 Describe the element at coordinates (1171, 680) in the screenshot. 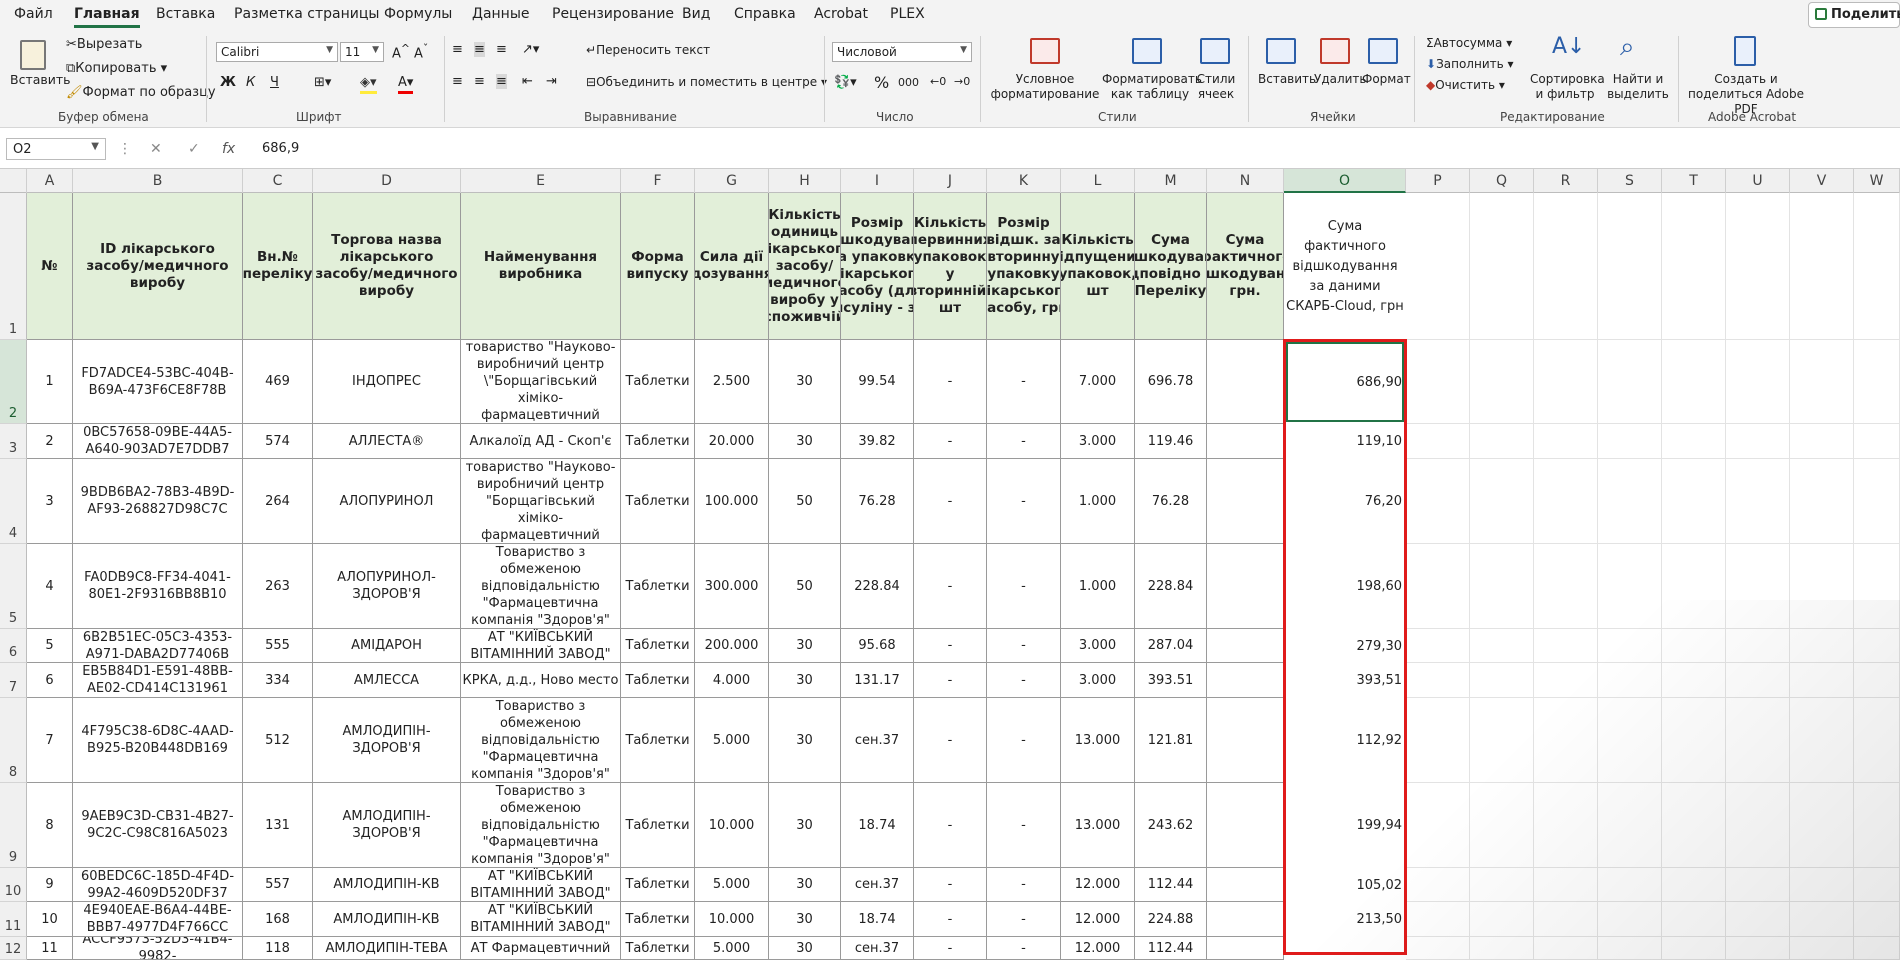

I see `cell-m7: 393.51` at that location.